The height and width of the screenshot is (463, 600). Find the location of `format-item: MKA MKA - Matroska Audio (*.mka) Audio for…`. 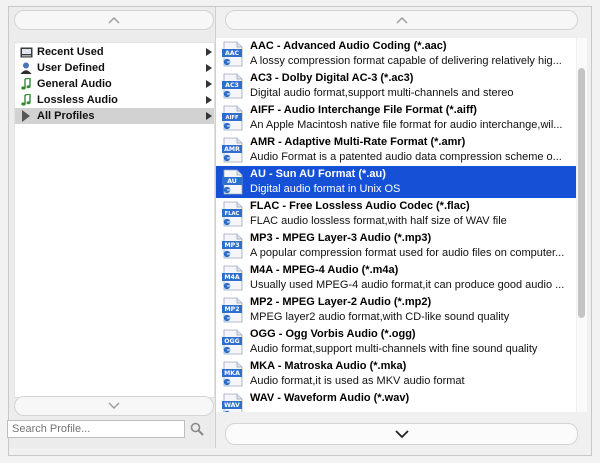

format-item: MKA MKA - Matroska Audio (*.mka) Audio for… is located at coordinates (396, 374).